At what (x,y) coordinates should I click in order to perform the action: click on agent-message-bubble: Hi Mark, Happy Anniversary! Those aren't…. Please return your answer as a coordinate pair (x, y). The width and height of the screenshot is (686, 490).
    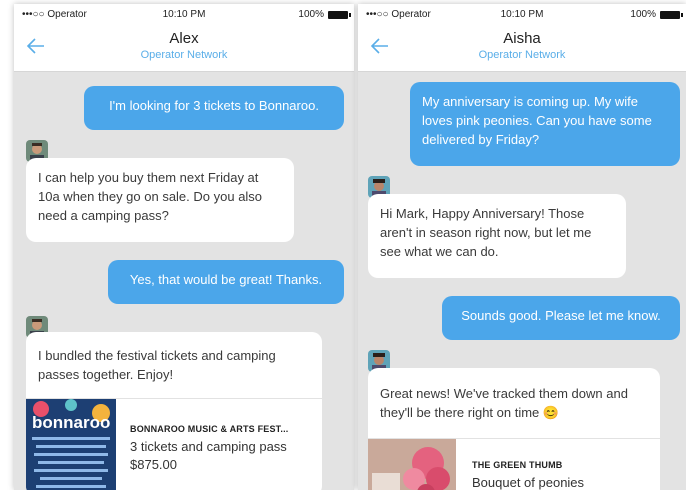
    Looking at the image, I should click on (497, 236).